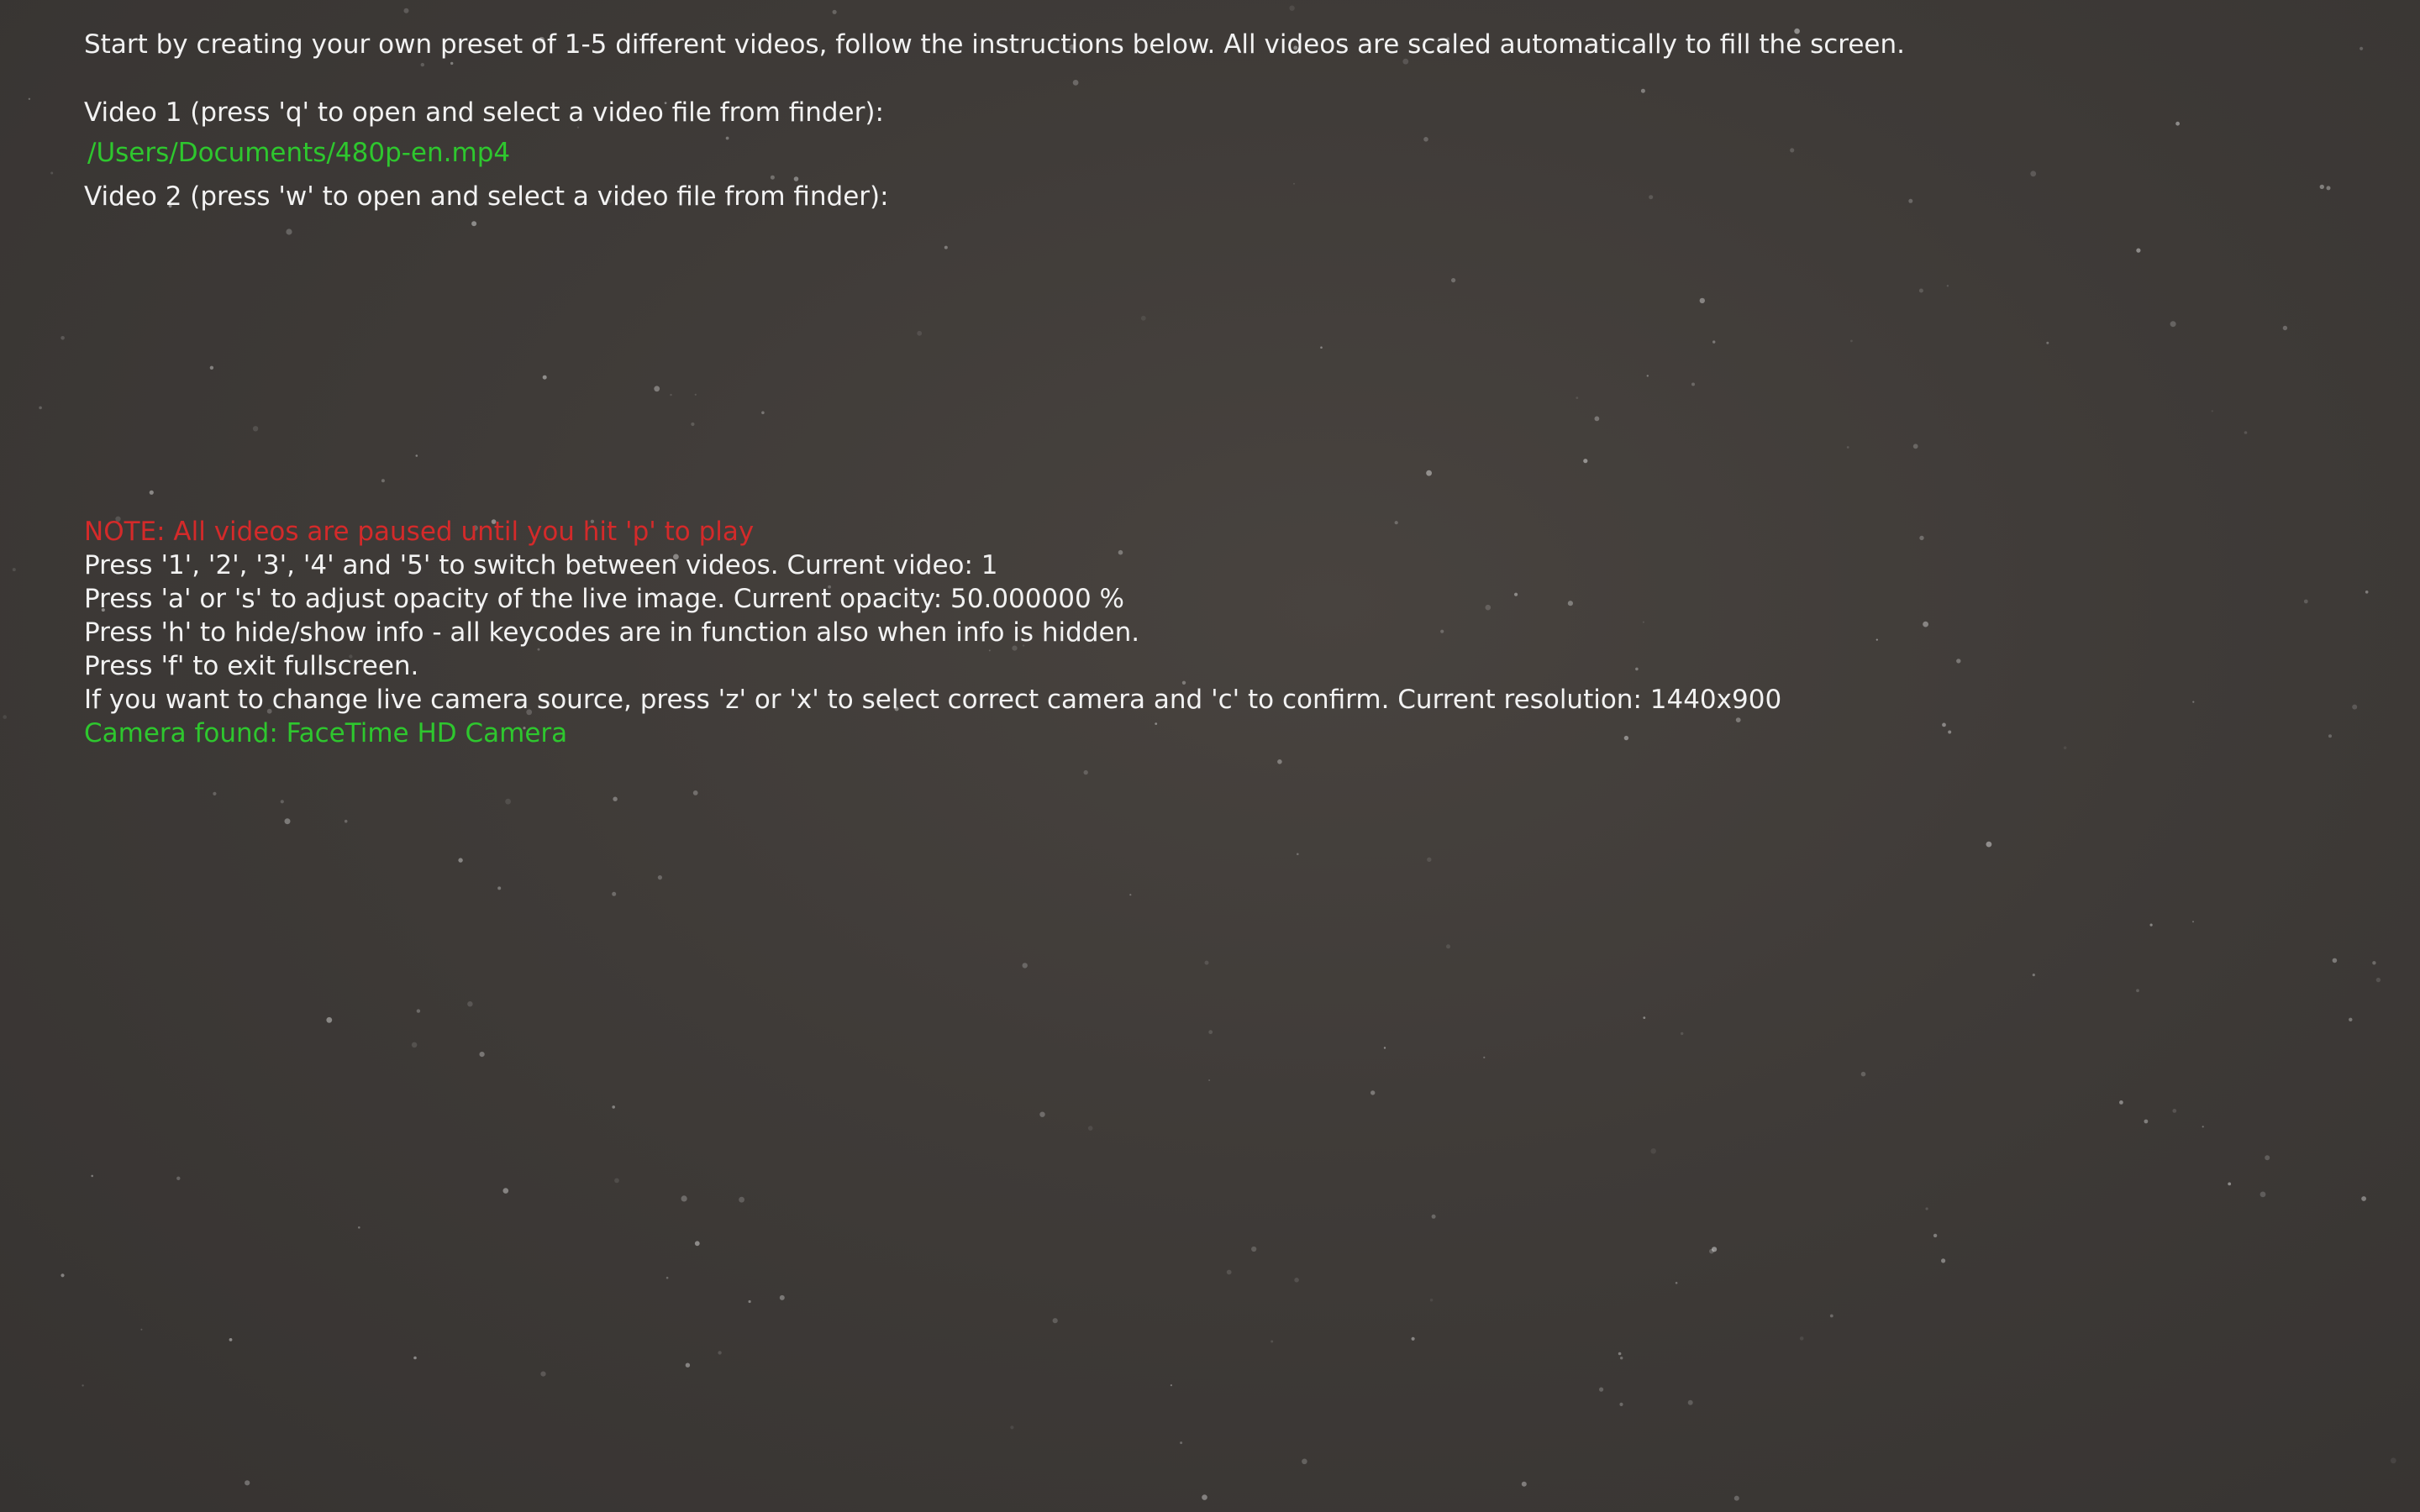 This screenshot has height=1512, width=2420. Describe the element at coordinates (251, 666) in the screenshot. I see `fullscreen-instruction: Press 'f' to exit fullscreen.` at that location.